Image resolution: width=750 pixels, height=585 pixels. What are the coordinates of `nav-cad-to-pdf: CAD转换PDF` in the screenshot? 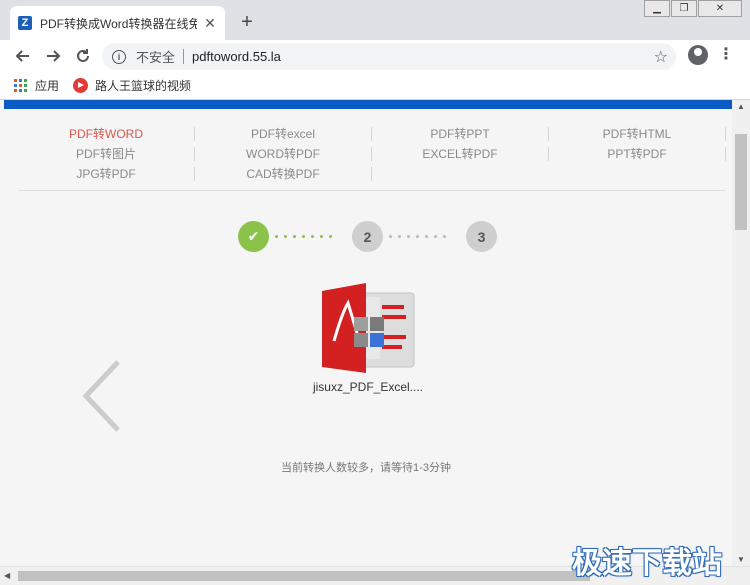 It's located at (283, 174).